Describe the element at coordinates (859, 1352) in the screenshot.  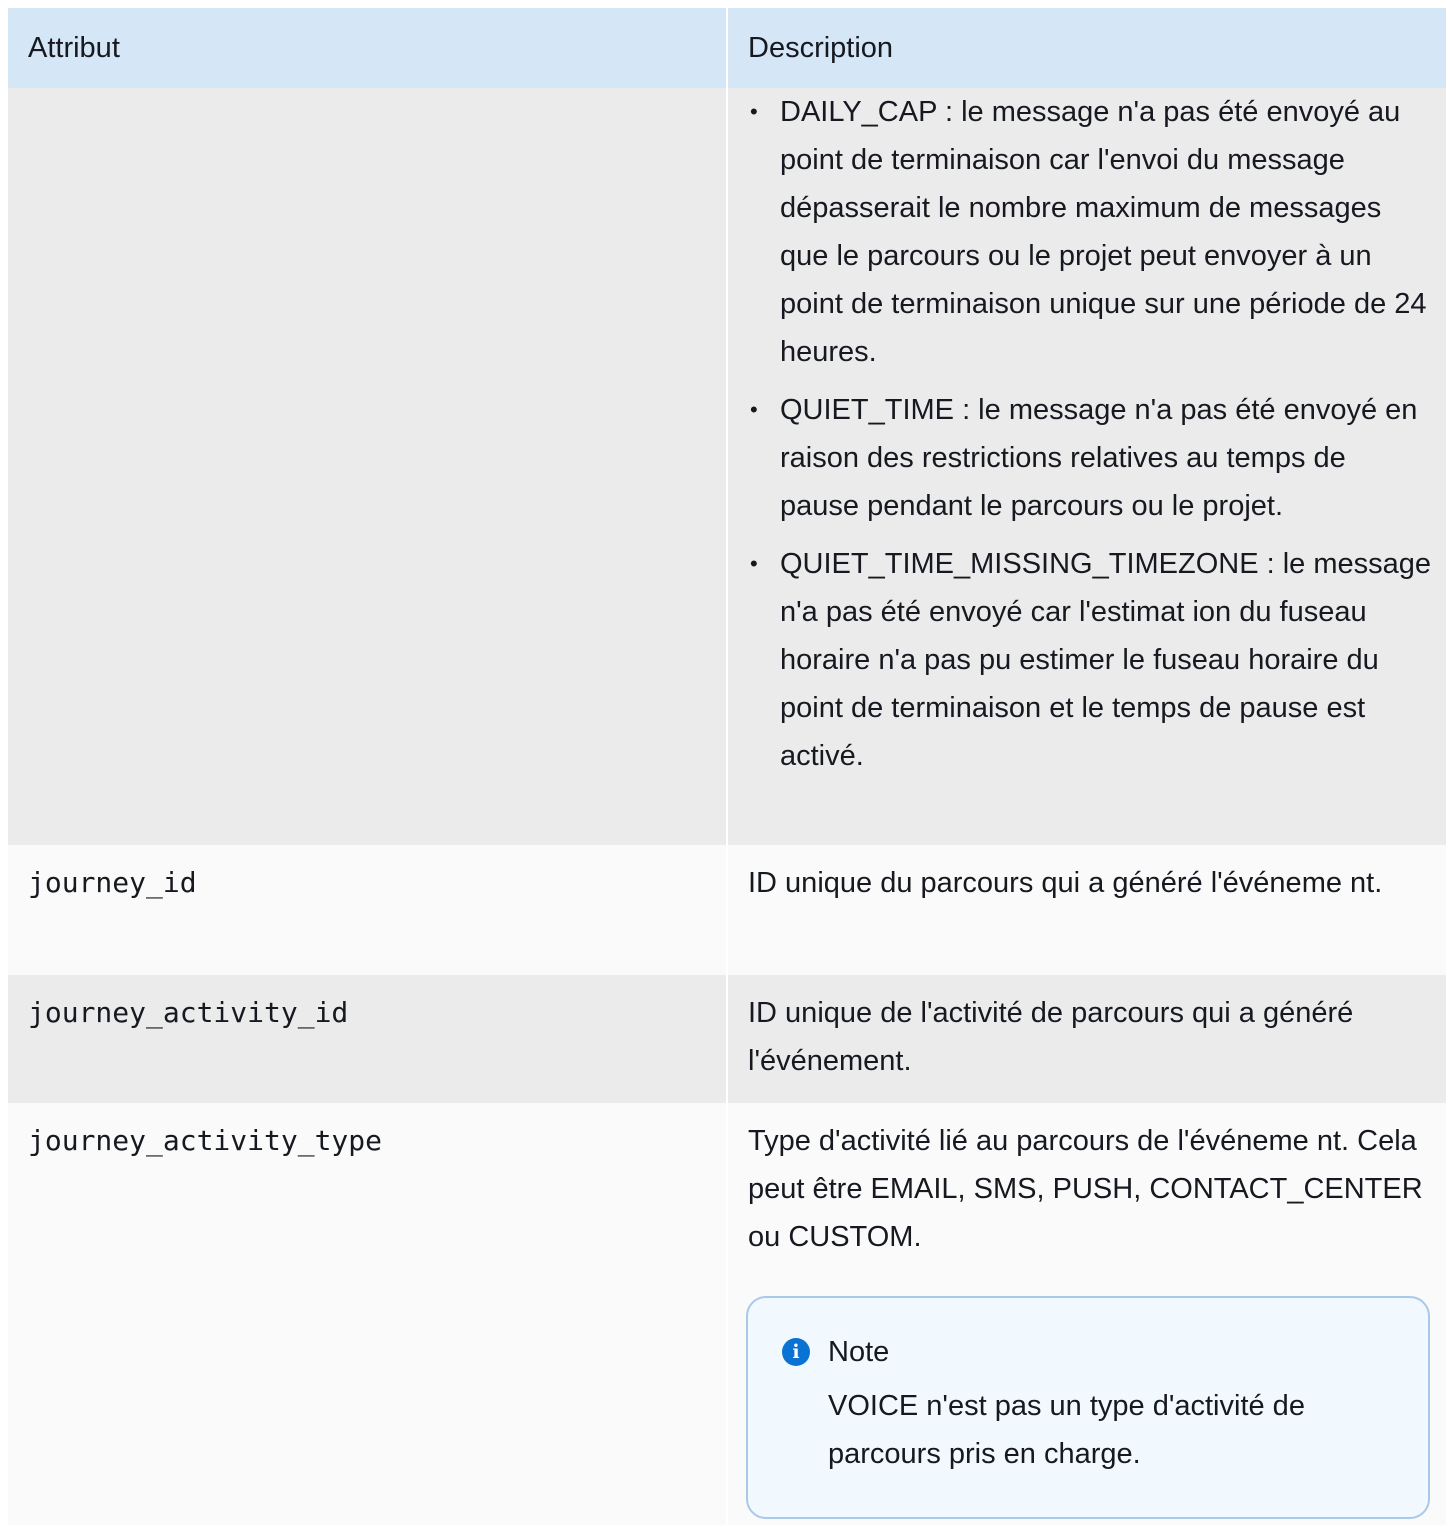
I see `note-title: Note` at that location.